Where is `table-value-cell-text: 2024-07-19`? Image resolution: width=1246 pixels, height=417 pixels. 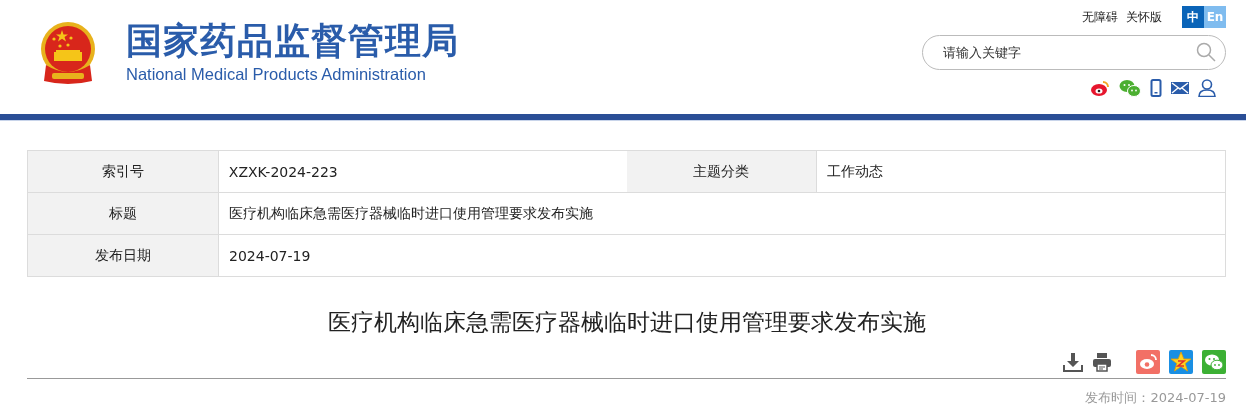 table-value-cell-text: 2024-07-19 is located at coordinates (270, 256).